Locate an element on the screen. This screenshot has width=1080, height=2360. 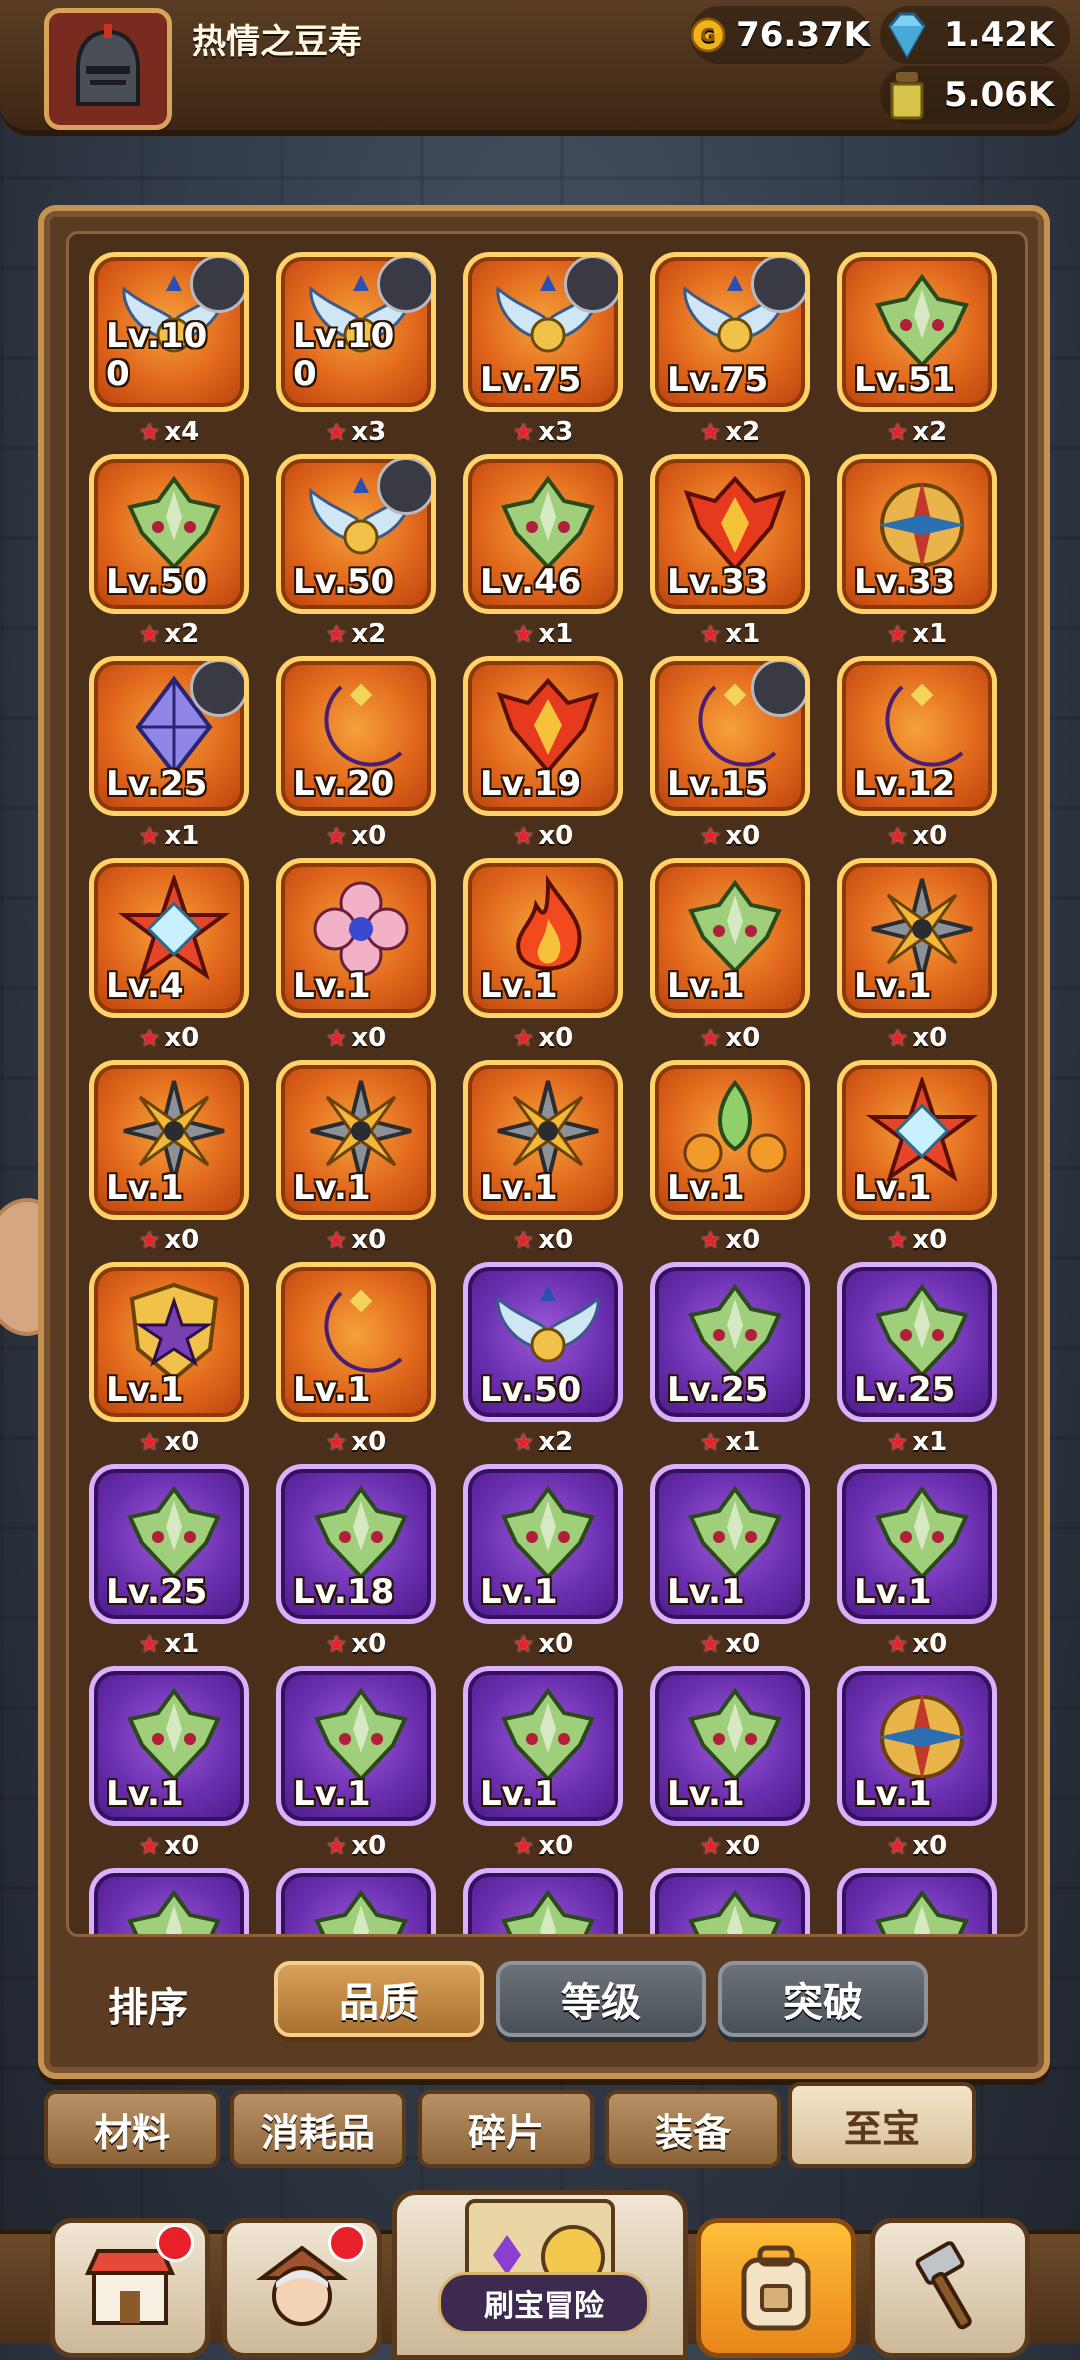
item-level: Lv.19 is located at coordinates (531, 784).